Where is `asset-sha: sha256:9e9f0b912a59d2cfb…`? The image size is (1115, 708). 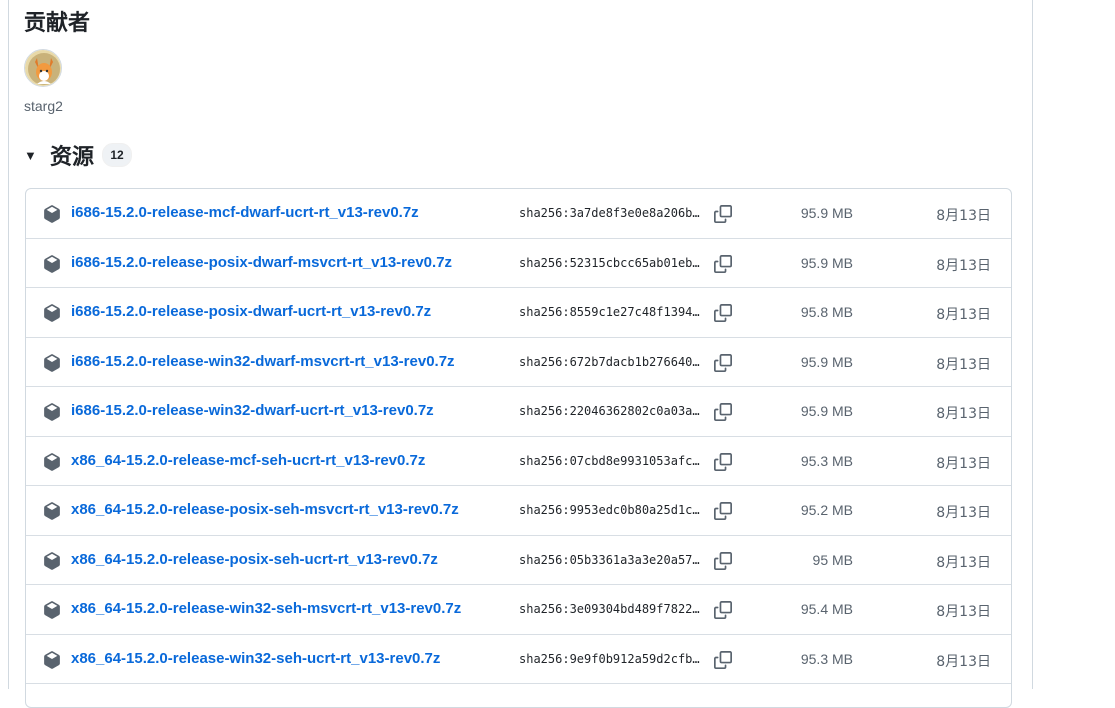
asset-sha: sha256:9e9f0b912a59d2cfb… is located at coordinates (609, 658).